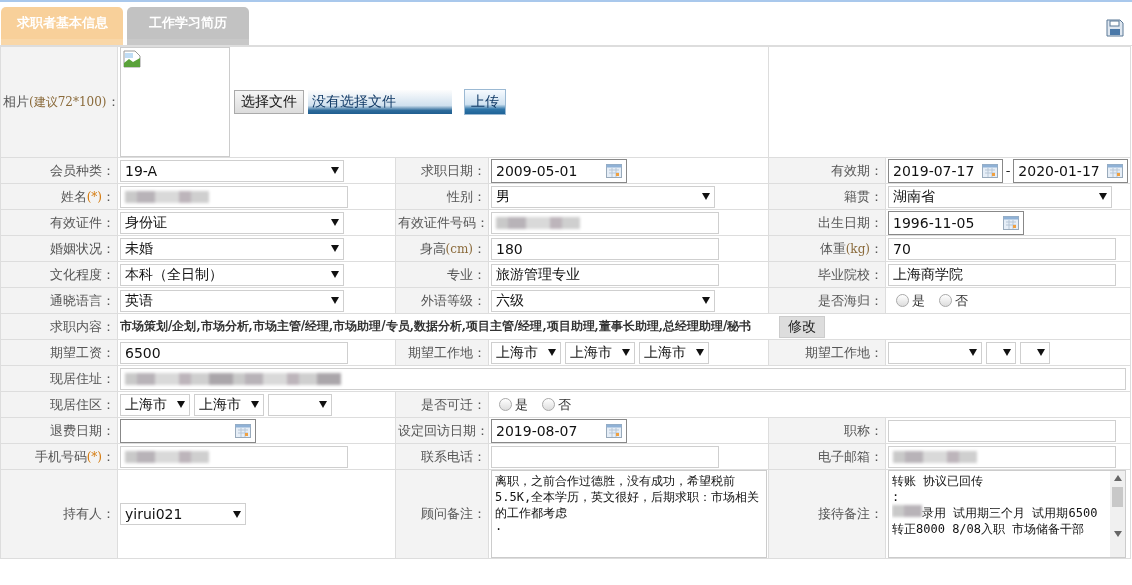 This screenshot has width=1132, height=585. Describe the element at coordinates (447, 352) in the screenshot. I see `field-label: 期望工作地：` at that location.